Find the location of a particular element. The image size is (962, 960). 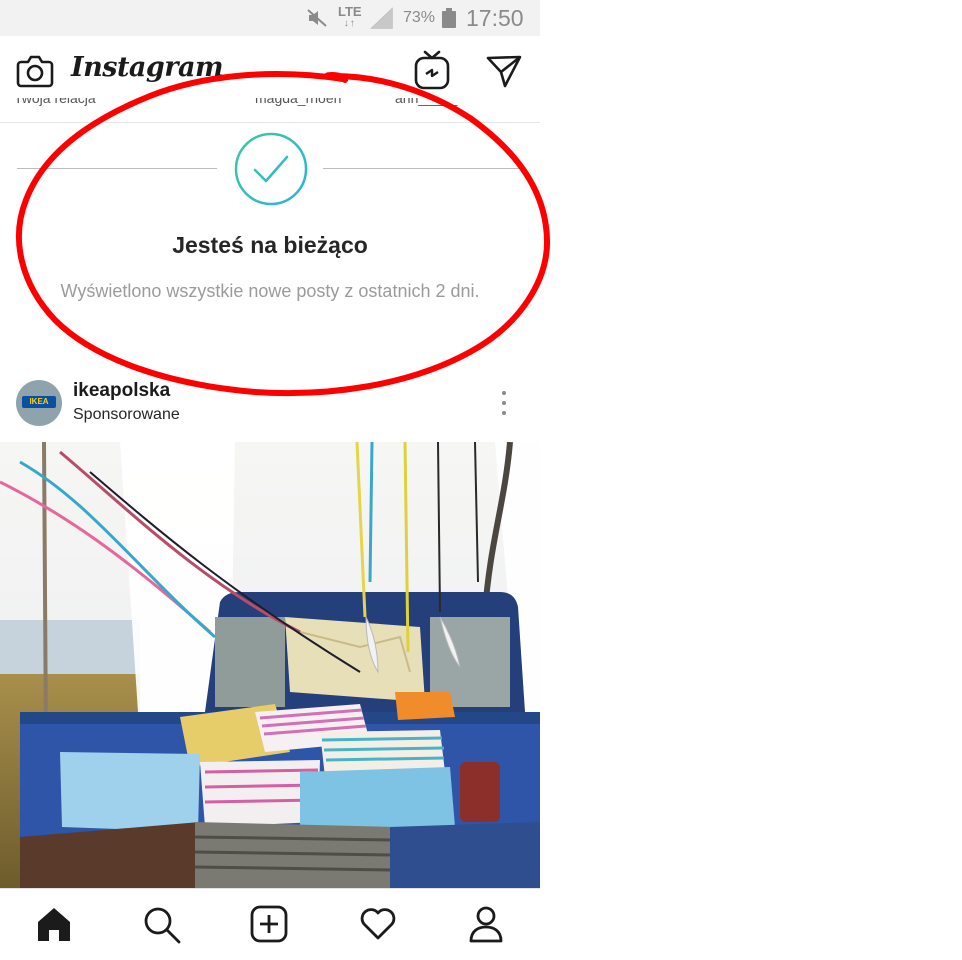

battery-percent: 73% is located at coordinates (419, 17).